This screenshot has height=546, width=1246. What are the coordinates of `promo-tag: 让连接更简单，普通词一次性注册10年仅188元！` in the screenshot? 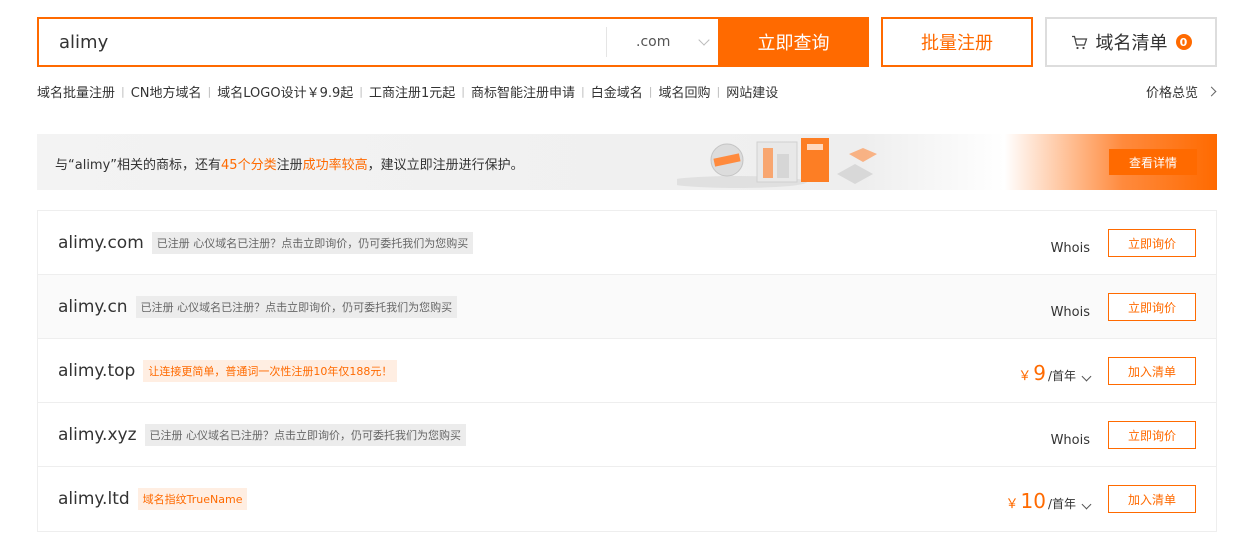 It's located at (270, 370).